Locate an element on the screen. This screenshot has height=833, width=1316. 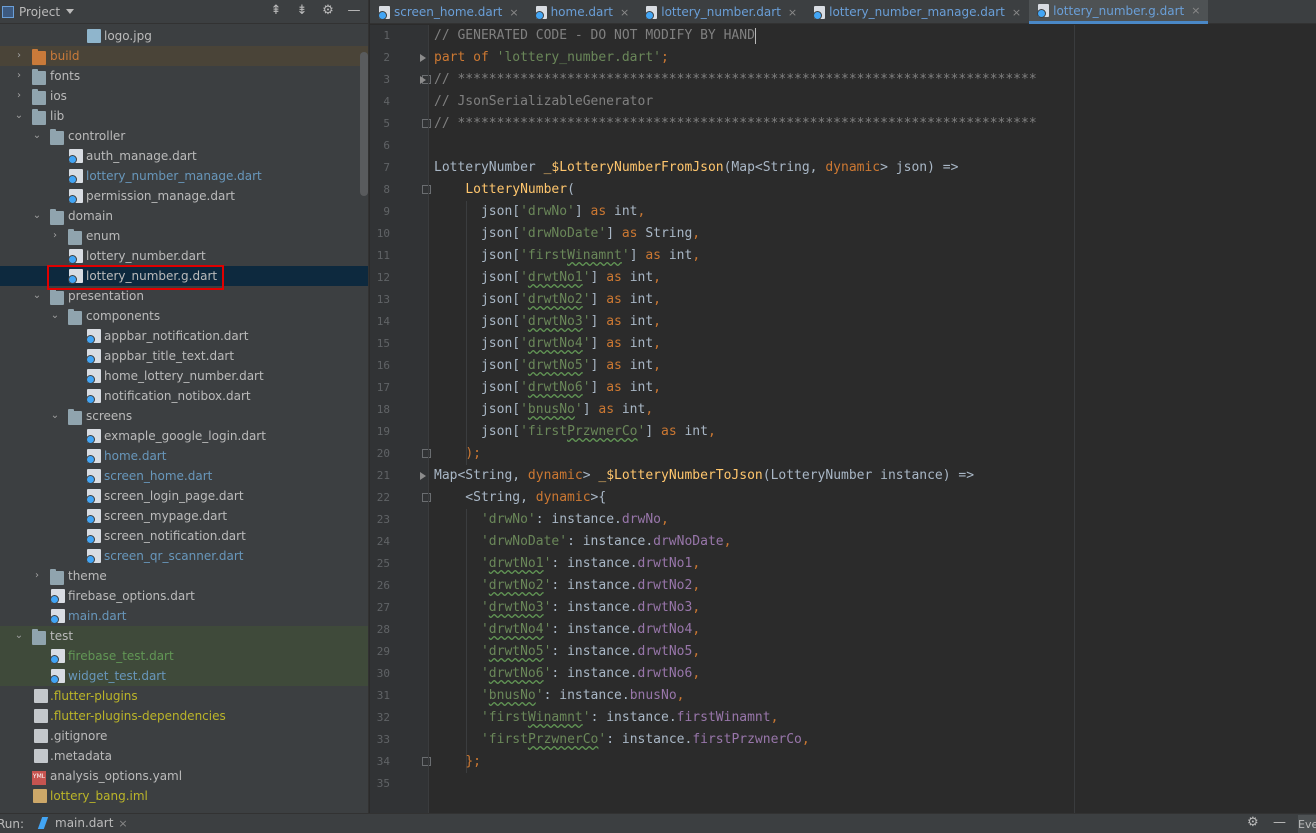
code-line: 'drwNoDate': instance.drwNoDate, is located at coordinates (582, 542).